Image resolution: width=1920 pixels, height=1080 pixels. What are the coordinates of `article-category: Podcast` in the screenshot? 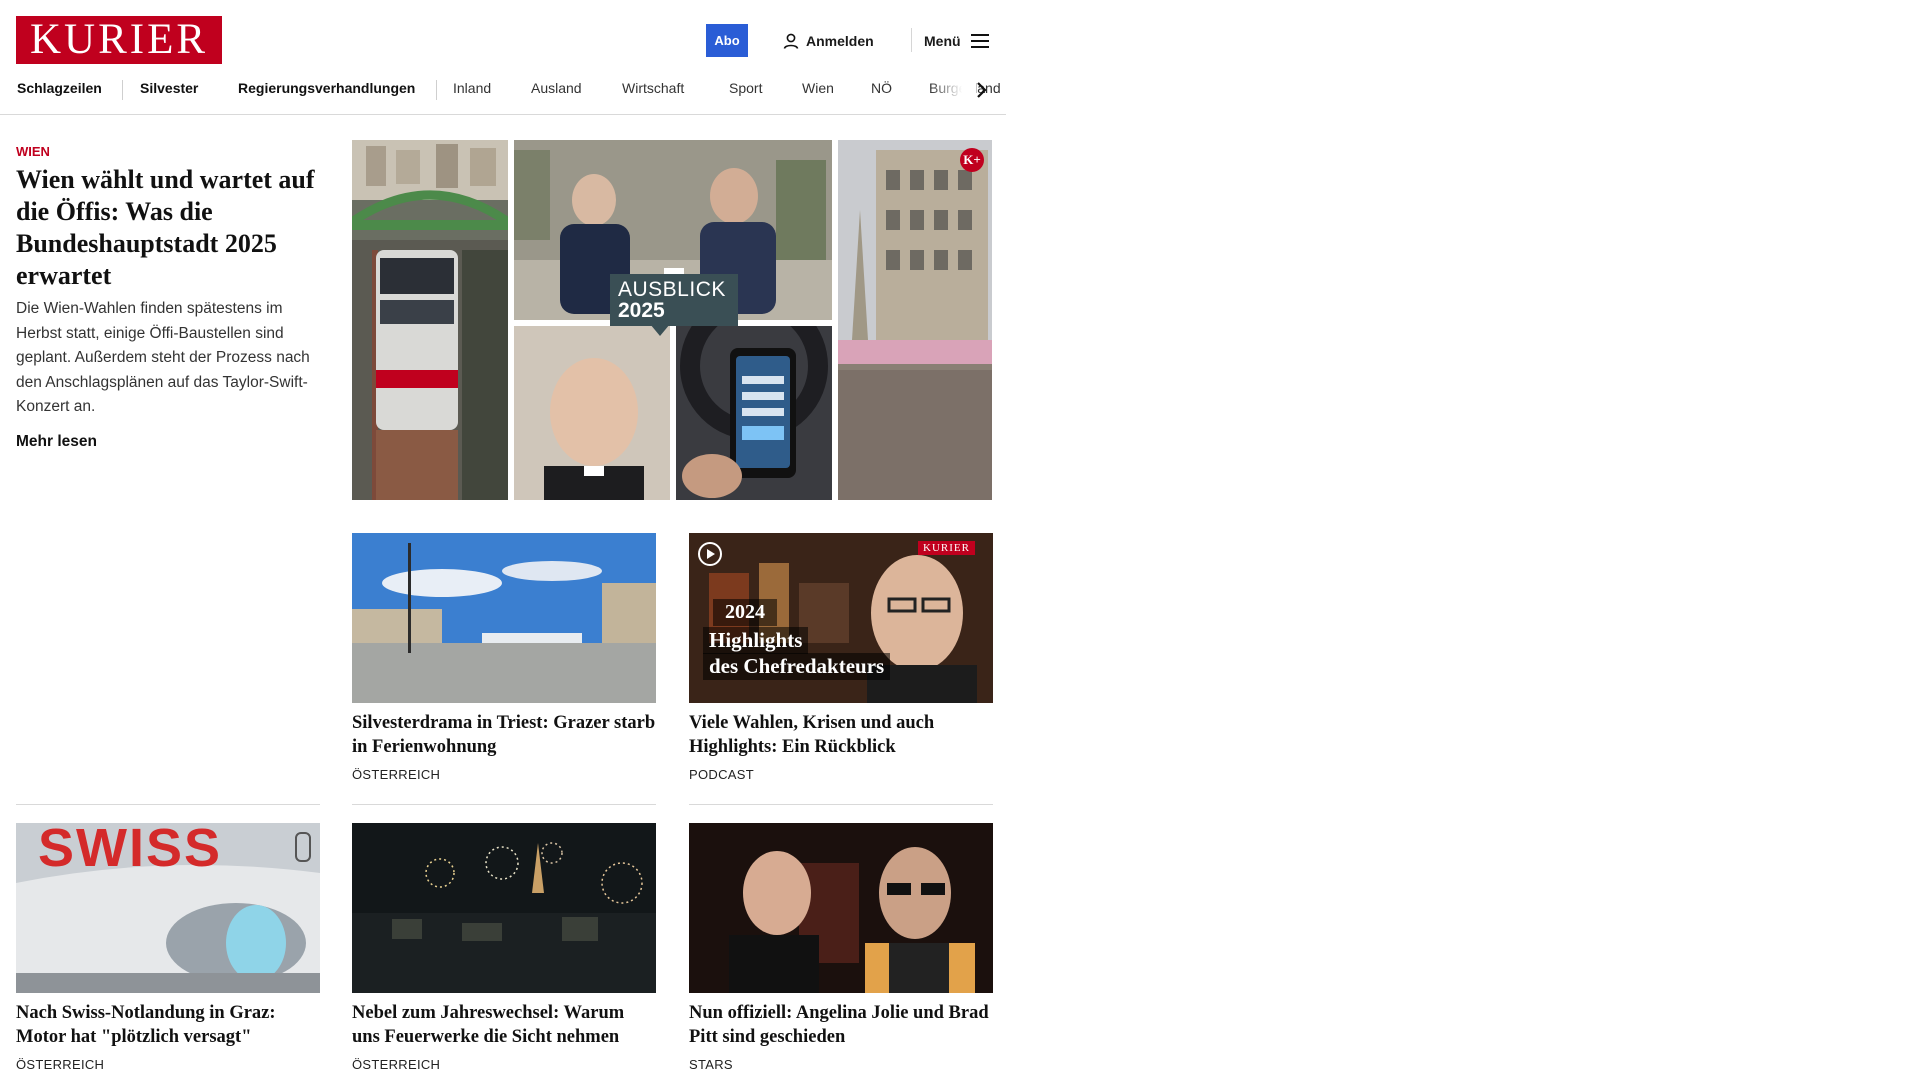 It's located at (841, 774).